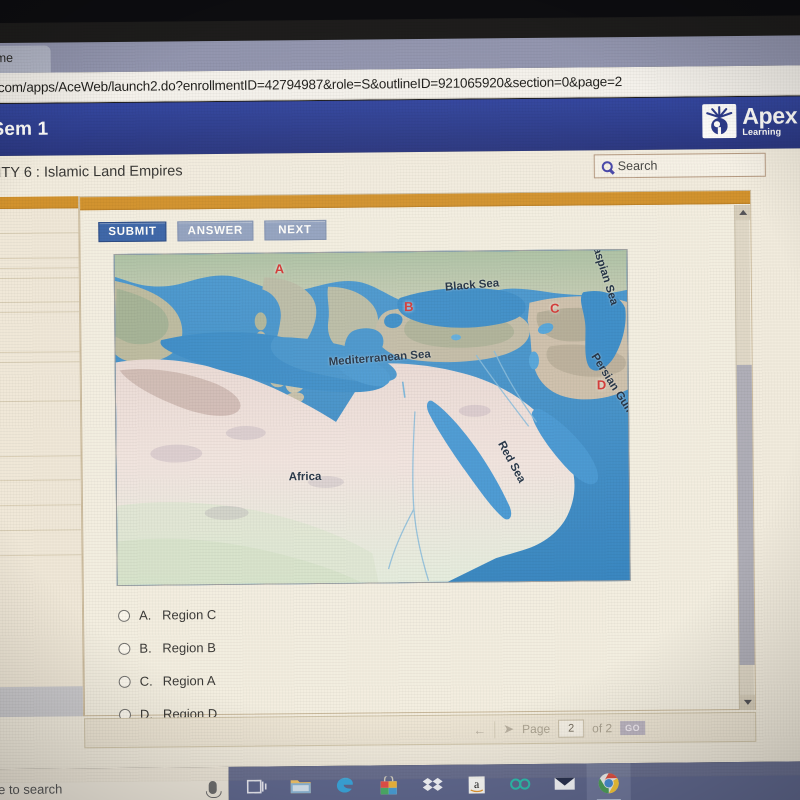  Describe the element at coordinates (42, 702) in the screenshot. I see `sidebar-collapse-button` at that location.